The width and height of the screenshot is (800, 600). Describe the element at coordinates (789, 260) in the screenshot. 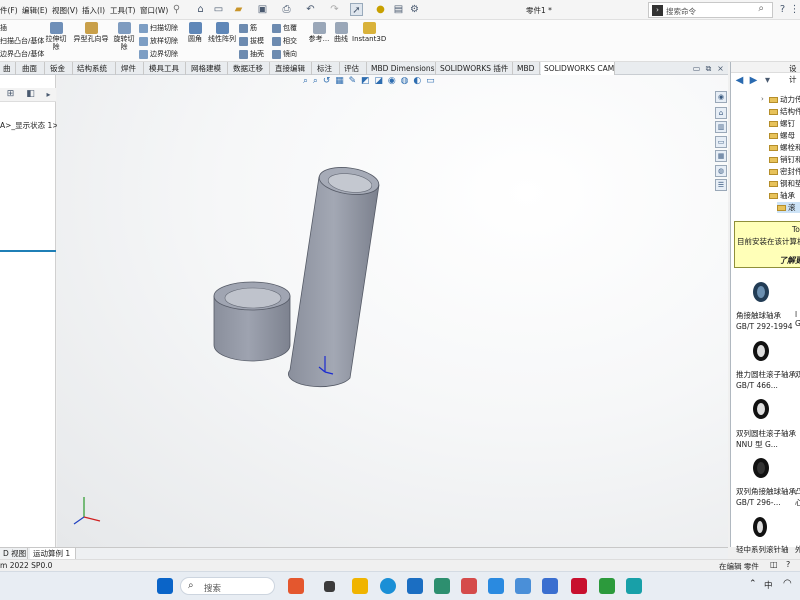

I see `learn-more-link: 了解更` at that location.